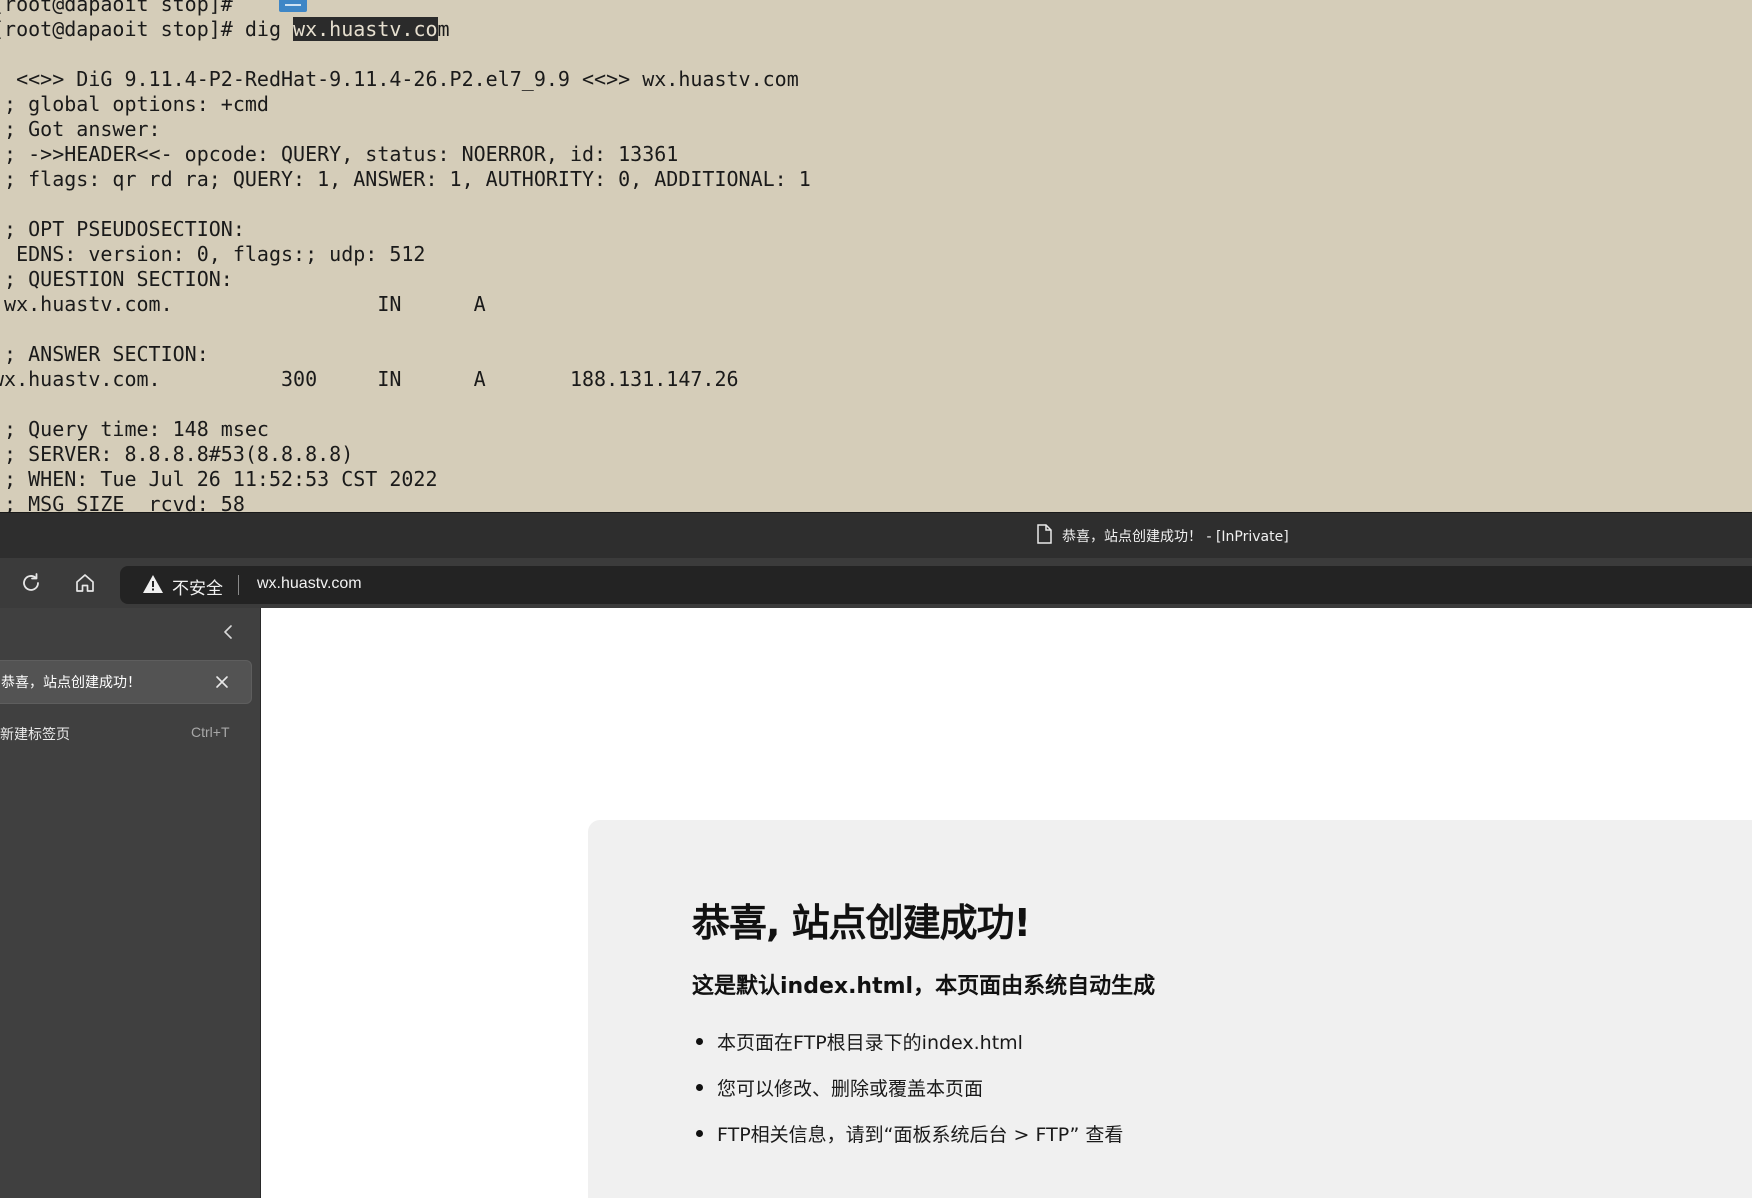 This screenshot has height=1198, width=1752. I want to click on refresh-icon, so click(31, 582).